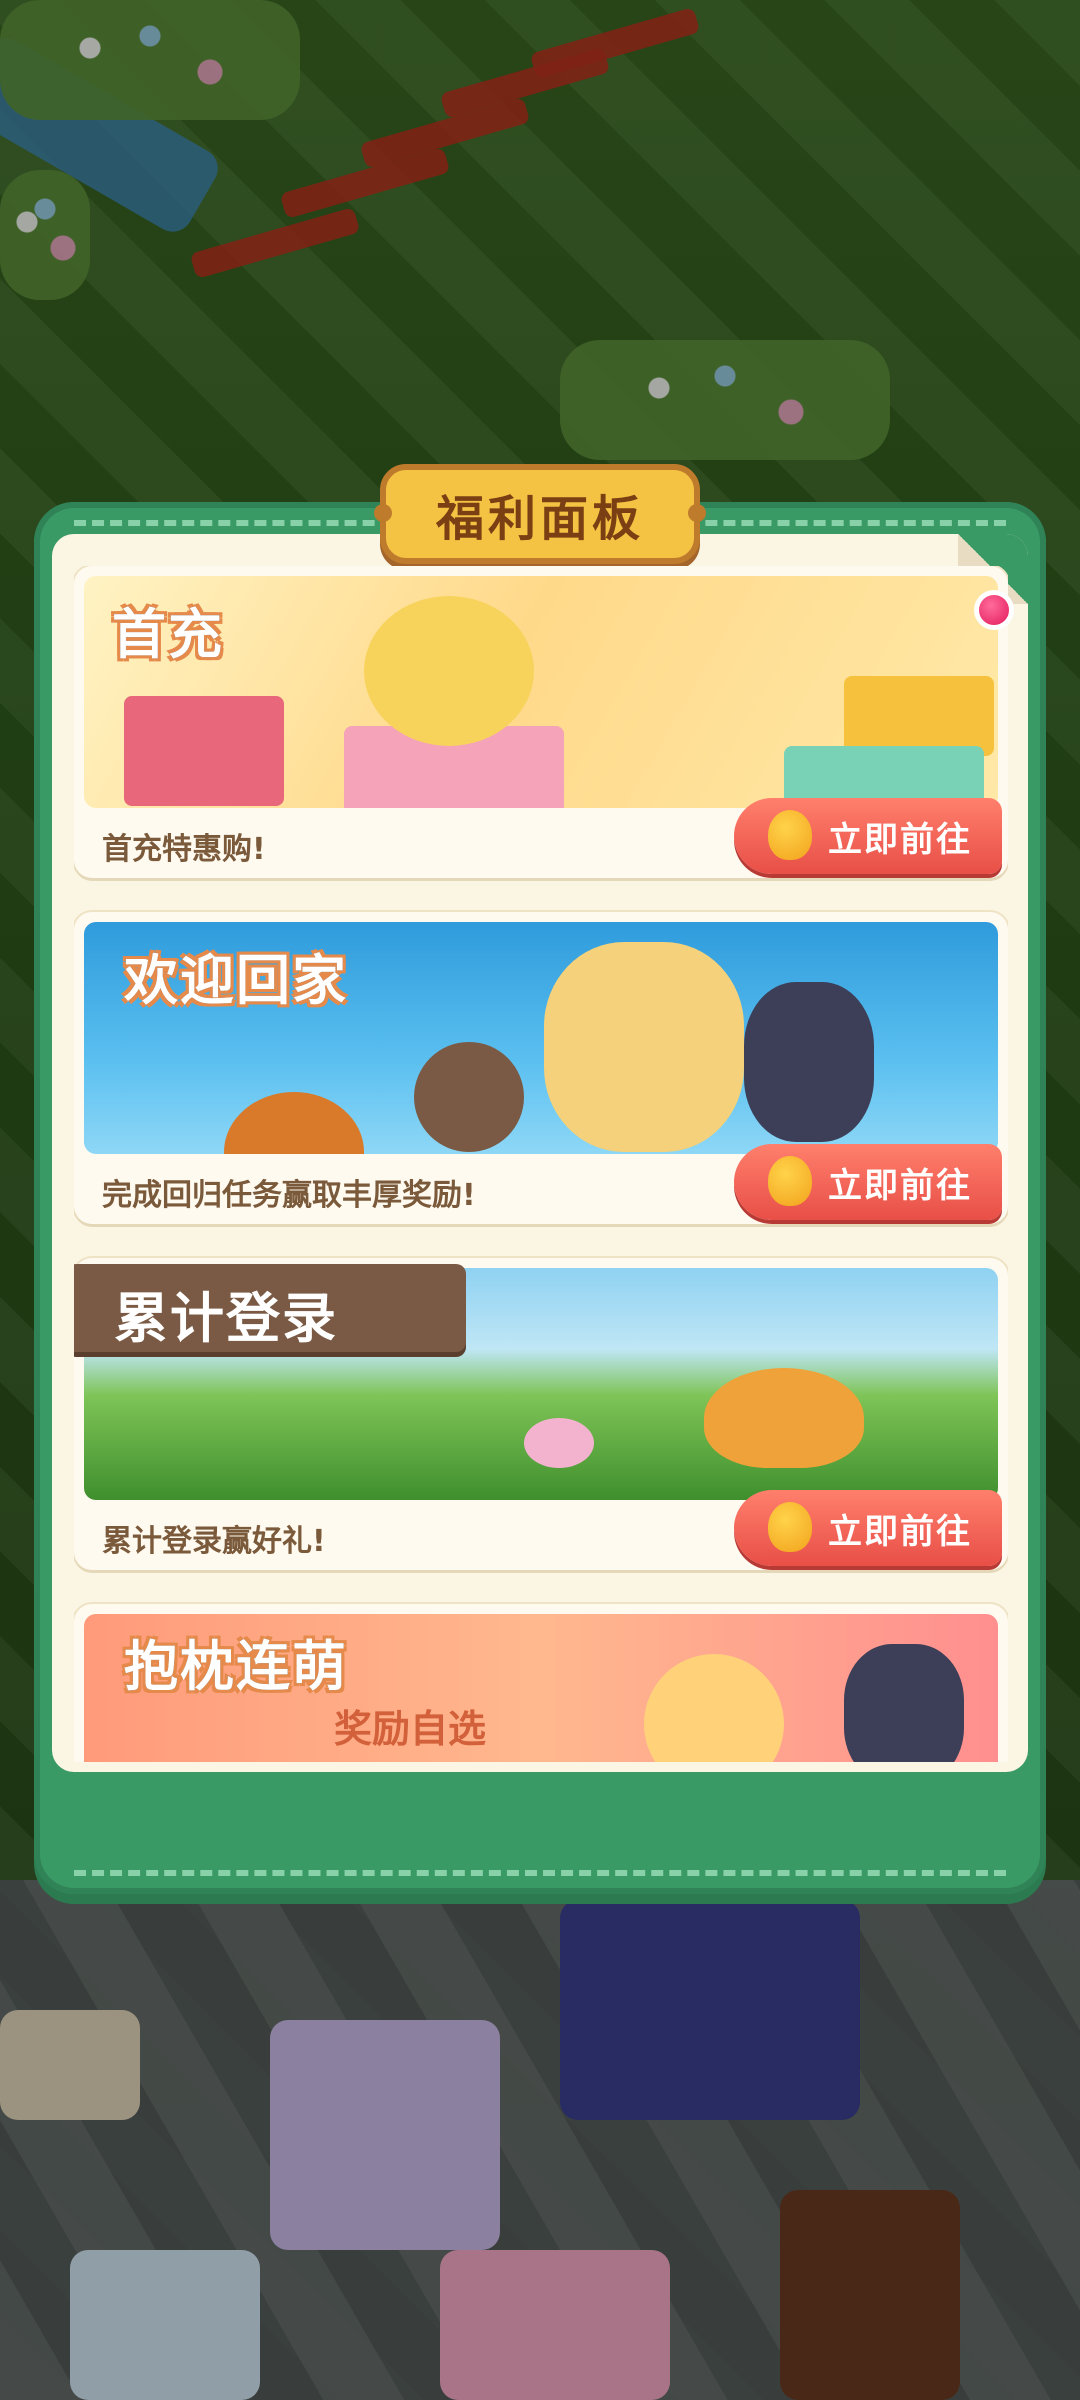 Image resolution: width=1080 pixels, height=2400 pixels. Describe the element at coordinates (236, 1666) in the screenshot. I see `banner-title: 抱枕连萌` at that location.